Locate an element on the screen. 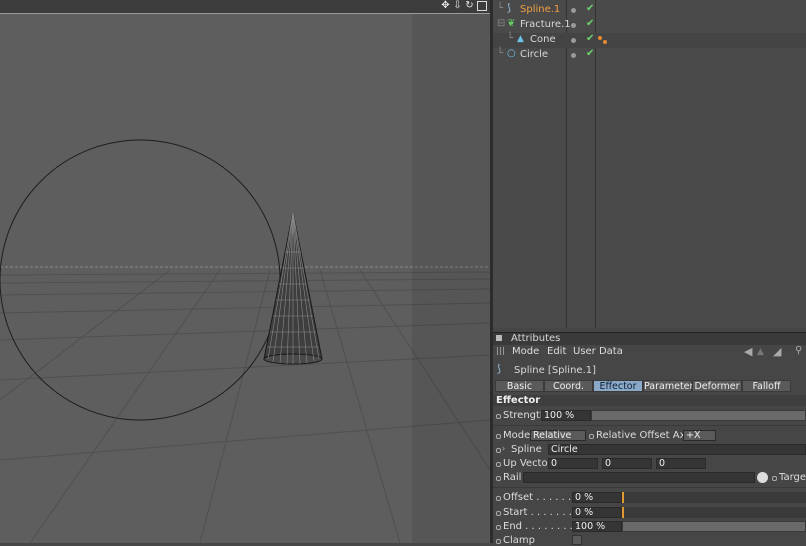 The image size is (806, 546). object-label: Spline [Spline.1] is located at coordinates (555, 370).